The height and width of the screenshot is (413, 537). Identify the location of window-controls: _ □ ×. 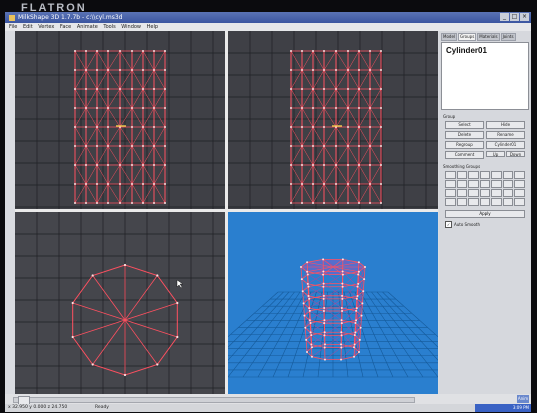
(514, 17).